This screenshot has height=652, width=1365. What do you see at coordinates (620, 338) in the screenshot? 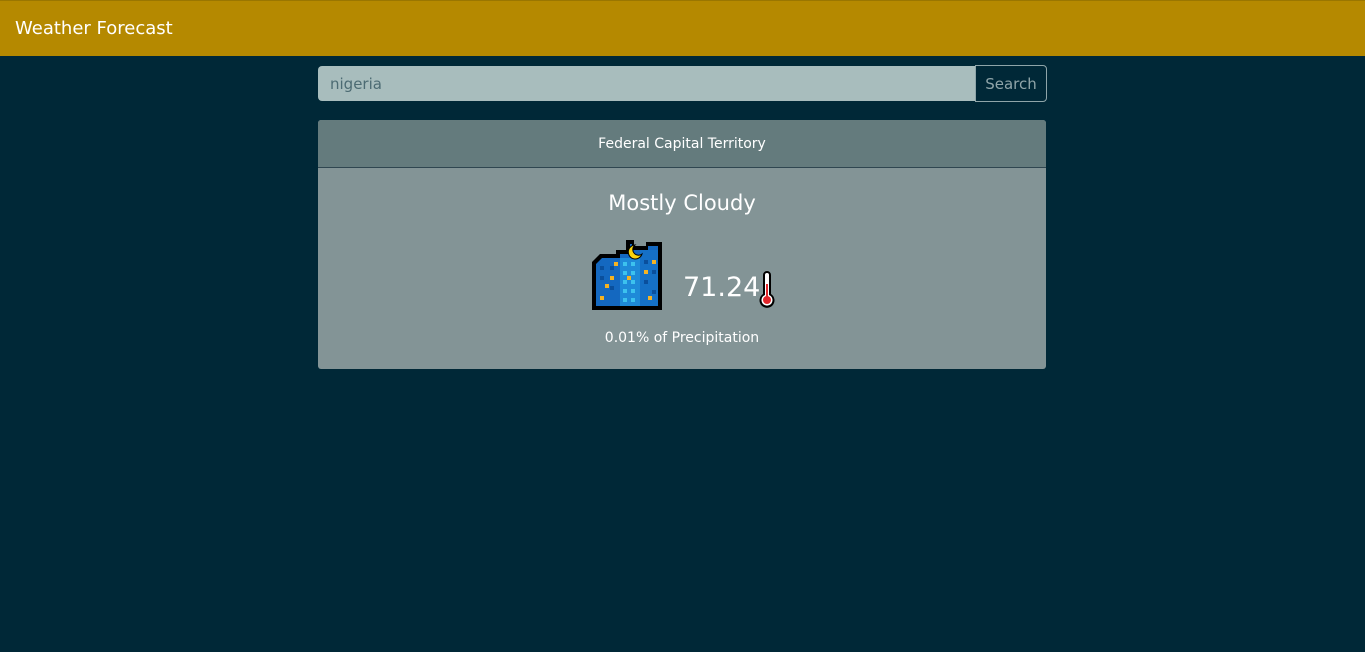
I see `precipitation-value: 0.01` at bounding box center [620, 338].